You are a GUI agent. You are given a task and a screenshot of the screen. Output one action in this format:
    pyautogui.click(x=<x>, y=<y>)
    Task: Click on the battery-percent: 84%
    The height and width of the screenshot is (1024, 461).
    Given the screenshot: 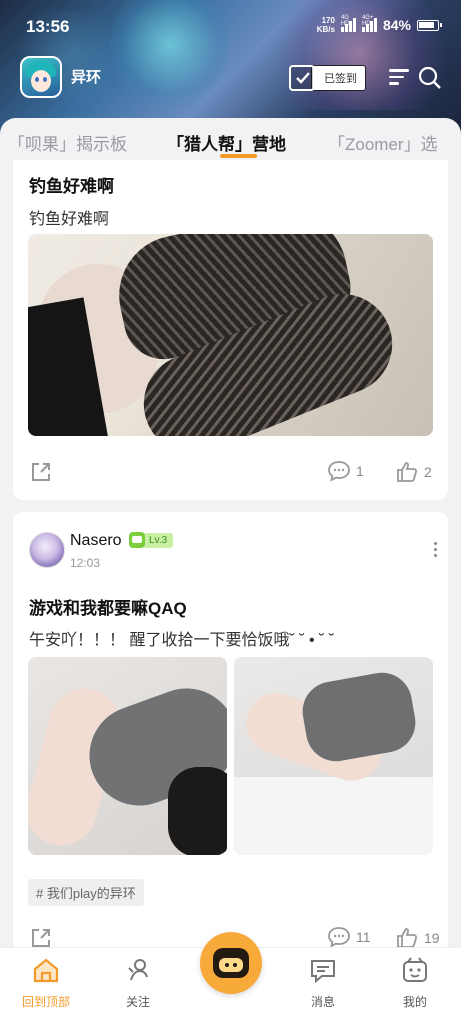 What is the action you would take?
    pyautogui.click(x=396, y=25)
    